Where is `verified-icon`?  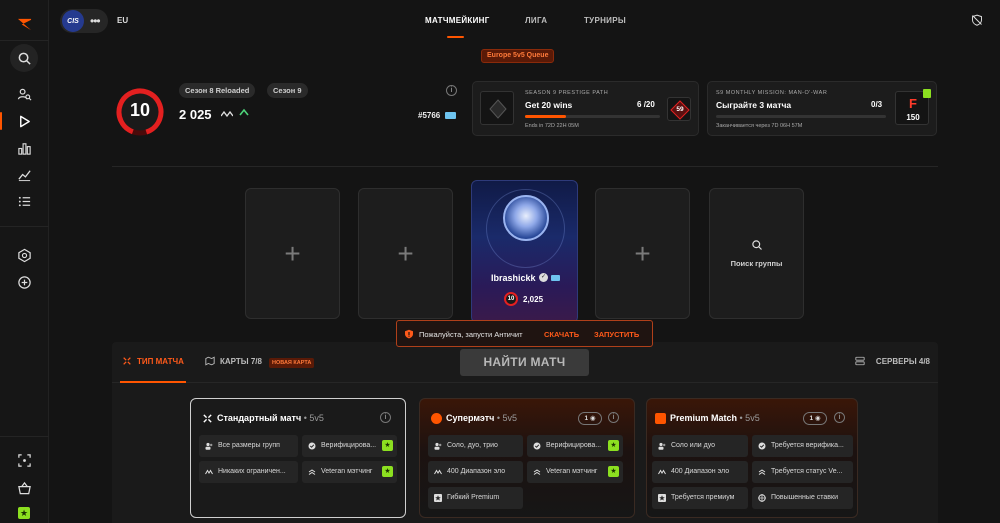
verified-icon is located at coordinates (762, 446).